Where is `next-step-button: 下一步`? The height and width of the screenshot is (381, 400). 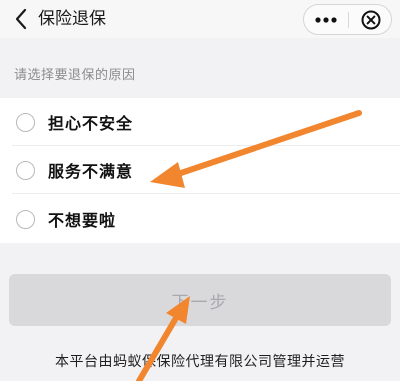 next-step-button: 下一步 is located at coordinates (200, 300).